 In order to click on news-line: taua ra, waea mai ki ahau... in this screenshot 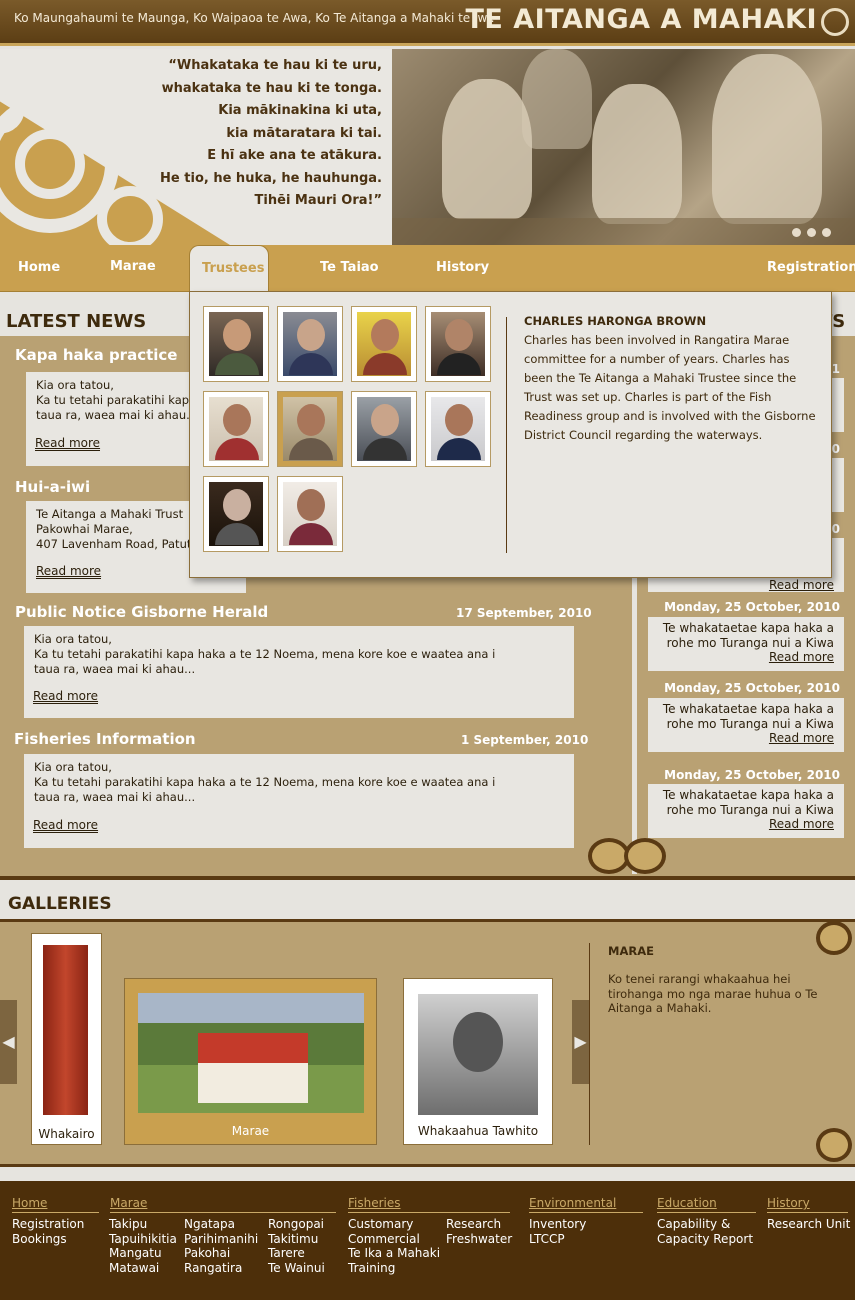, I will do `click(115, 797)`.